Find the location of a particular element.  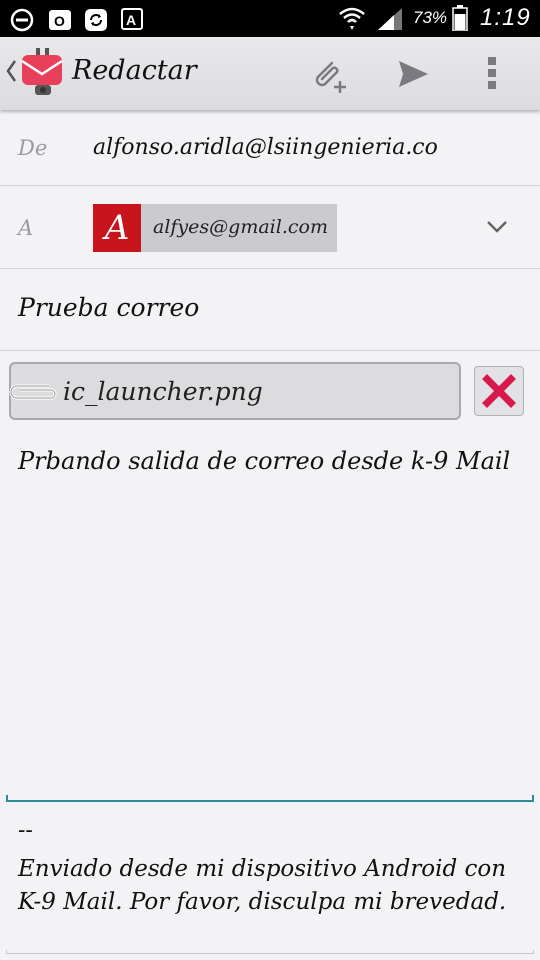

k9-mail-logo-icon is located at coordinates (42, 73).